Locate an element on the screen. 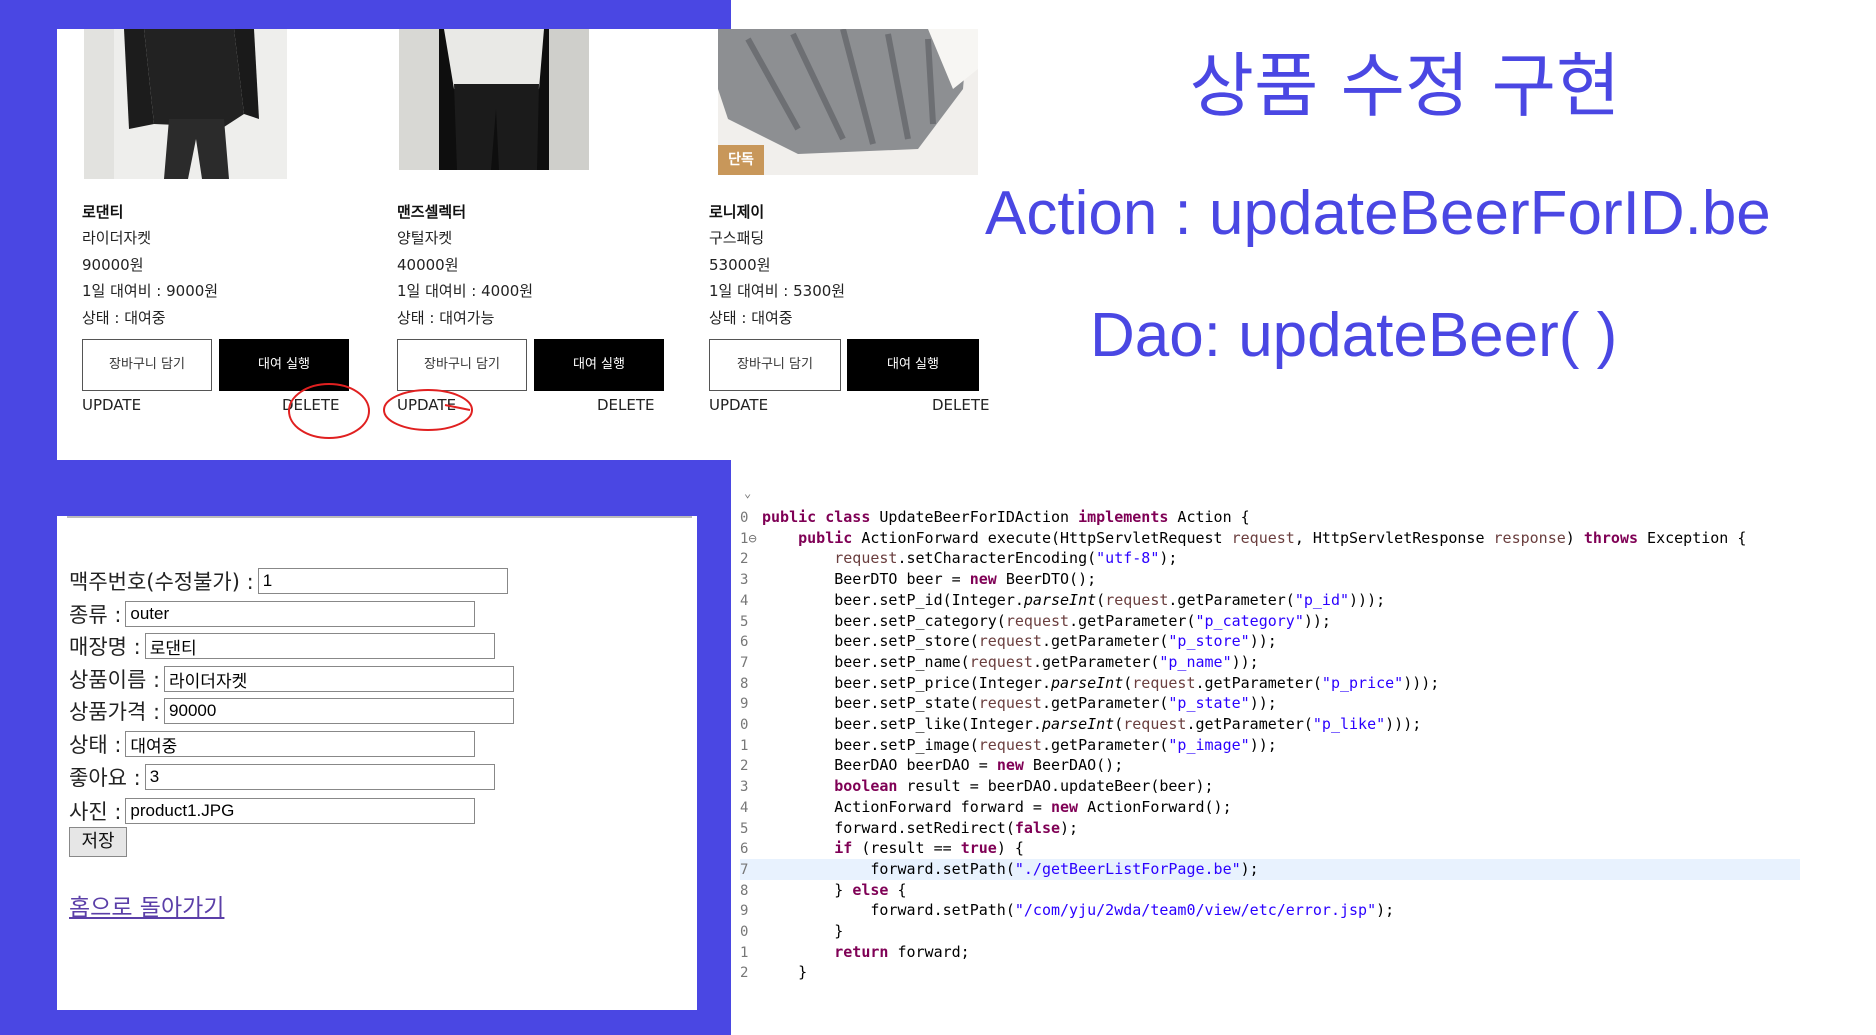 This screenshot has width=1876, height=1035. slide-action-line: Action : updateBeerForID.be is located at coordinates (1378, 213).